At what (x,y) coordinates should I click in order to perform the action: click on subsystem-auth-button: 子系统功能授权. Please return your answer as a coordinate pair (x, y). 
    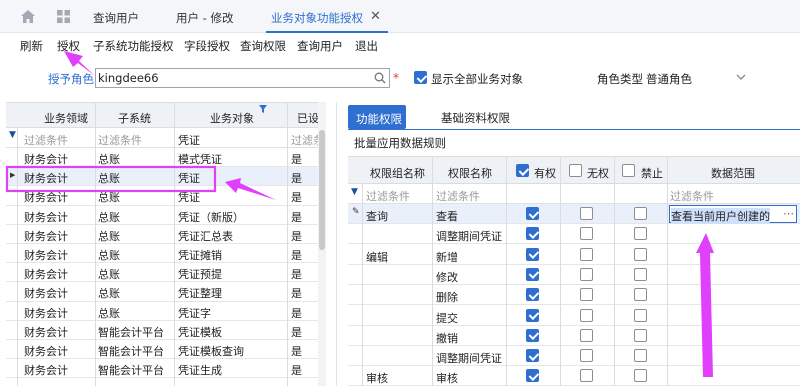
    Looking at the image, I should click on (133, 46).